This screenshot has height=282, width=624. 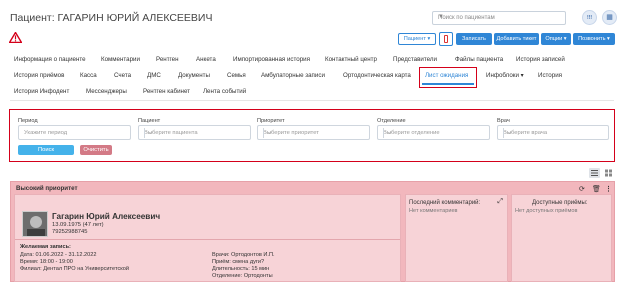 I want to click on clear-button: Очистить, so click(x=96, y=150).